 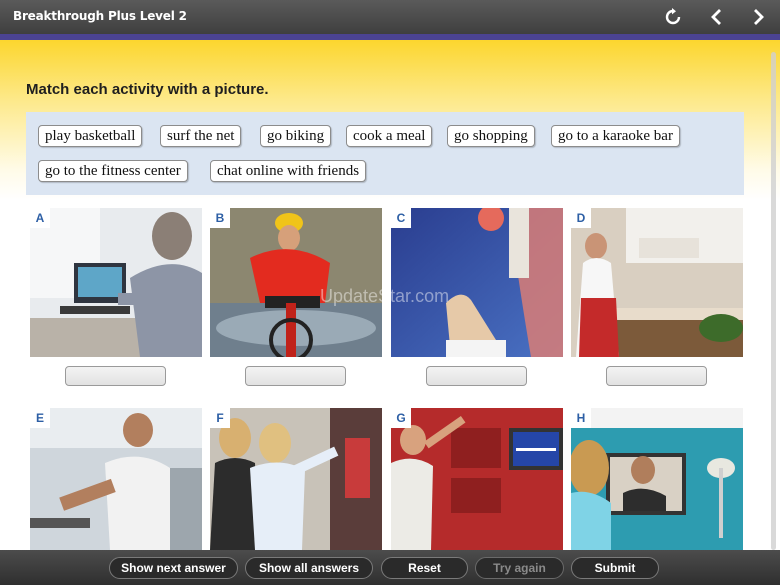 What do you see at coordinates (759, 17) in the screenshot?
I see `chevron-right-icon` at bounding box center [759, 17].